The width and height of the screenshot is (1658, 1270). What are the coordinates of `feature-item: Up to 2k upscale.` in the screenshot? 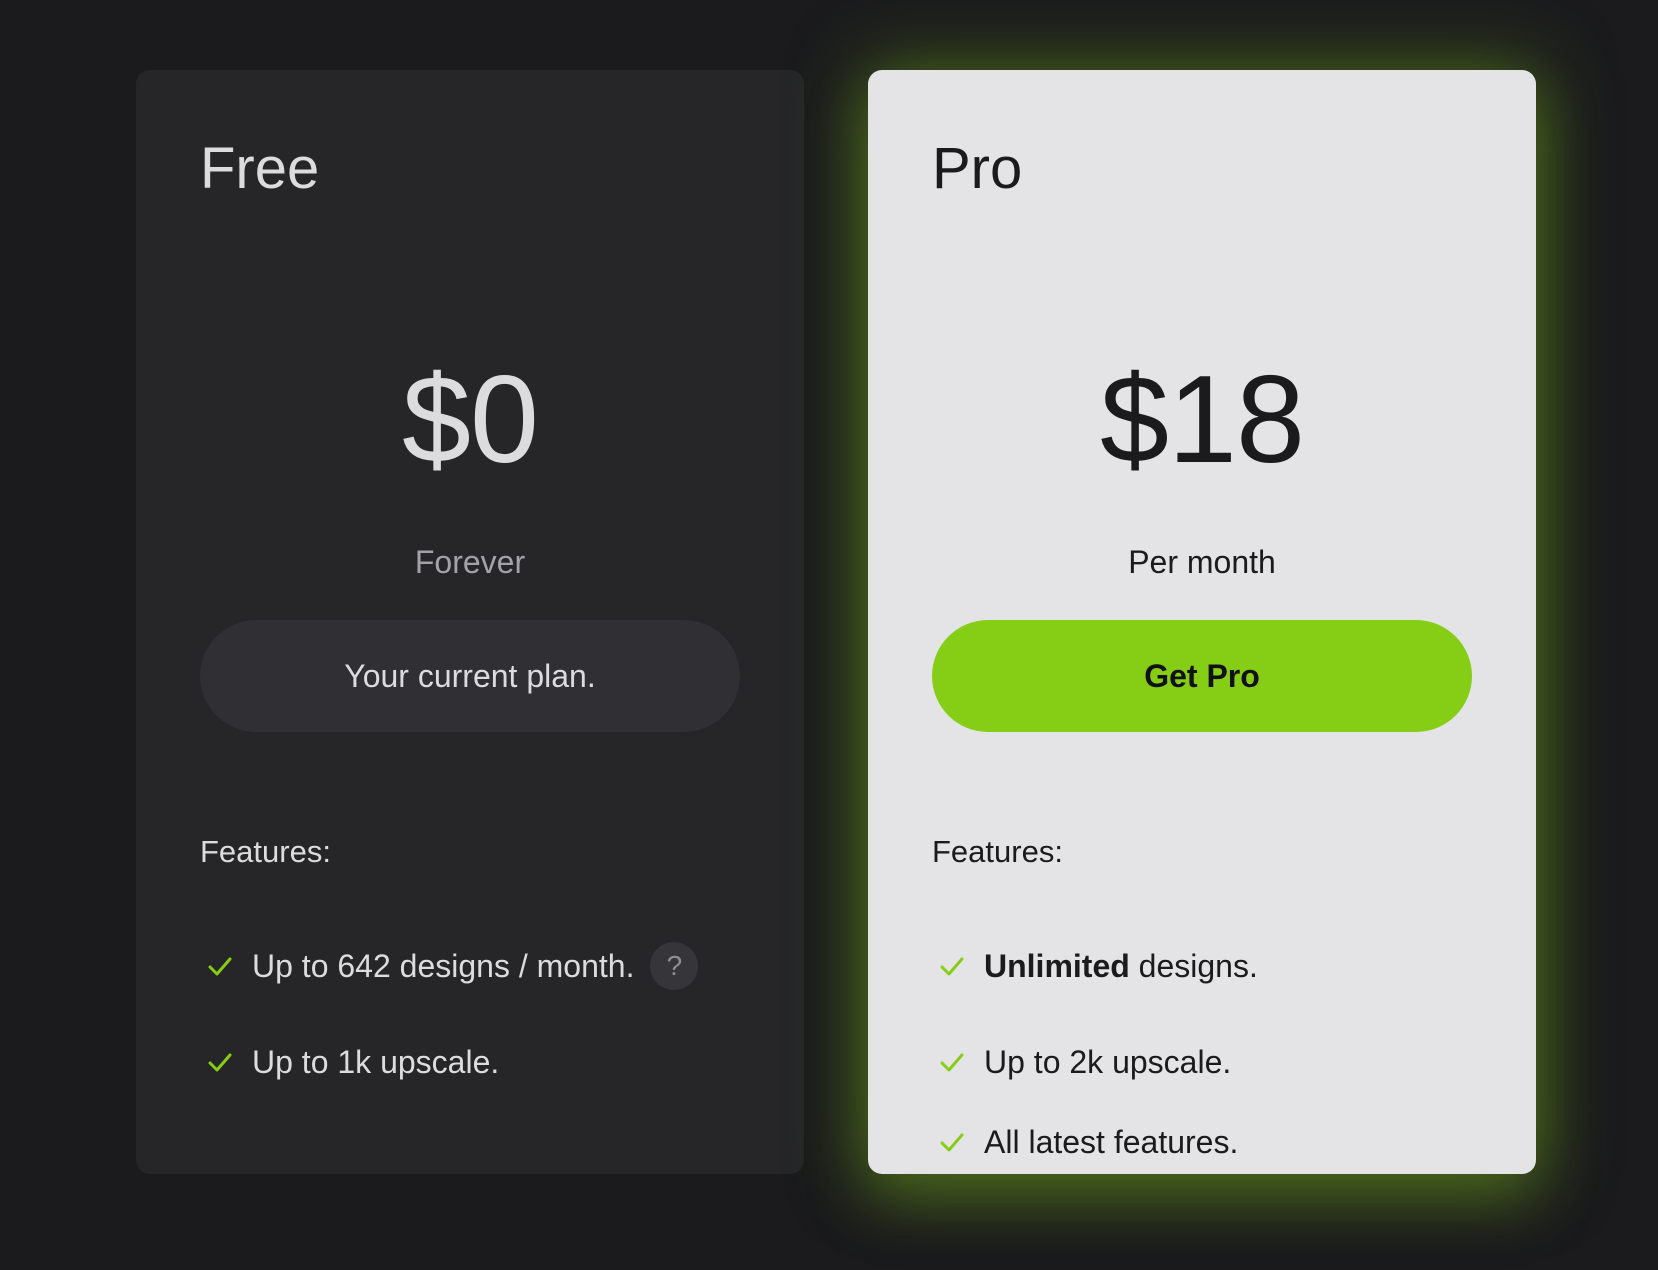 It's located at (1095, 1062).